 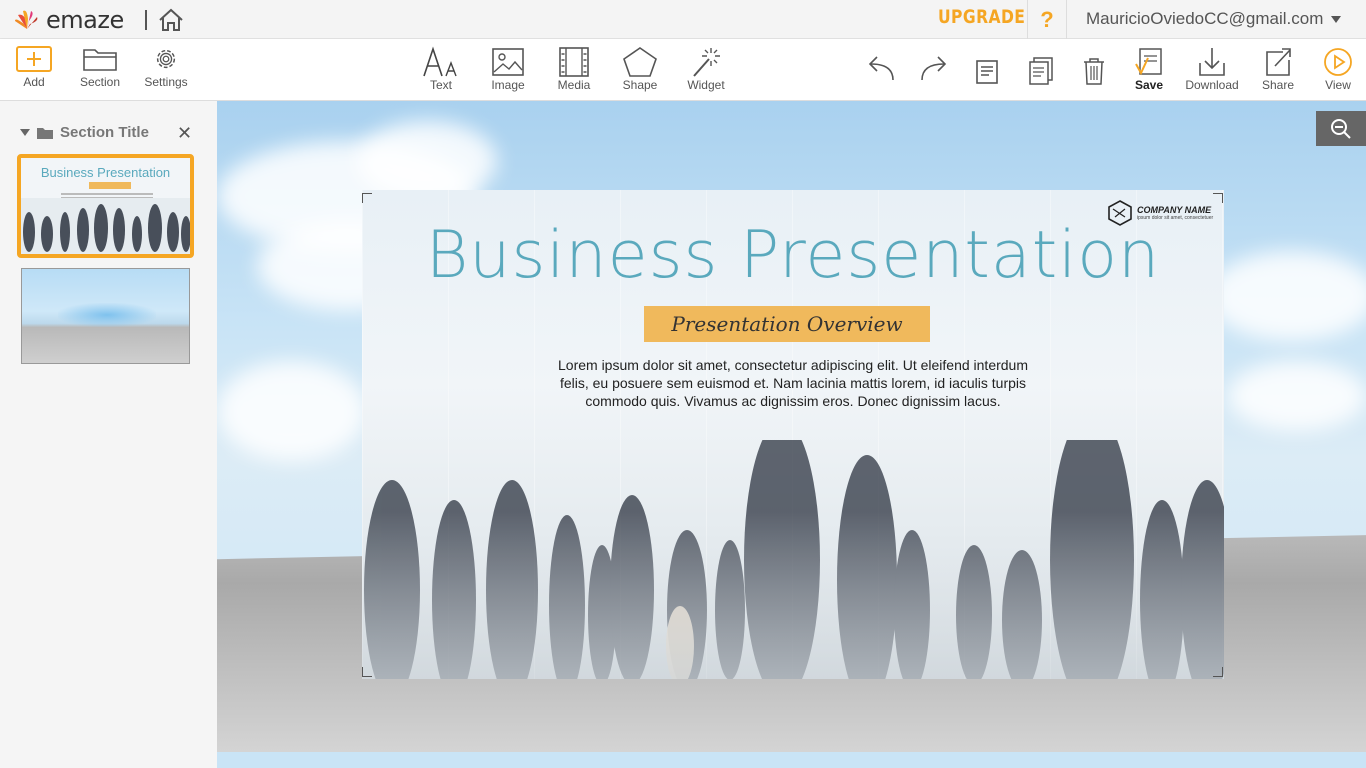 I want to click on add-icon, so click(x=34, y=59).